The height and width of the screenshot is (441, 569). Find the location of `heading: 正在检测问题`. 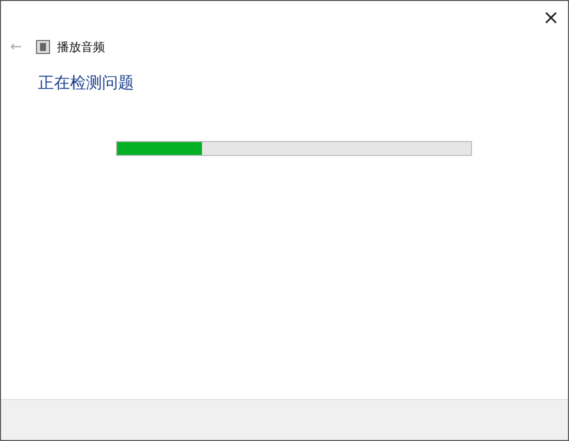

heading: 正在检测问题 is located at coordinates (86, 83).